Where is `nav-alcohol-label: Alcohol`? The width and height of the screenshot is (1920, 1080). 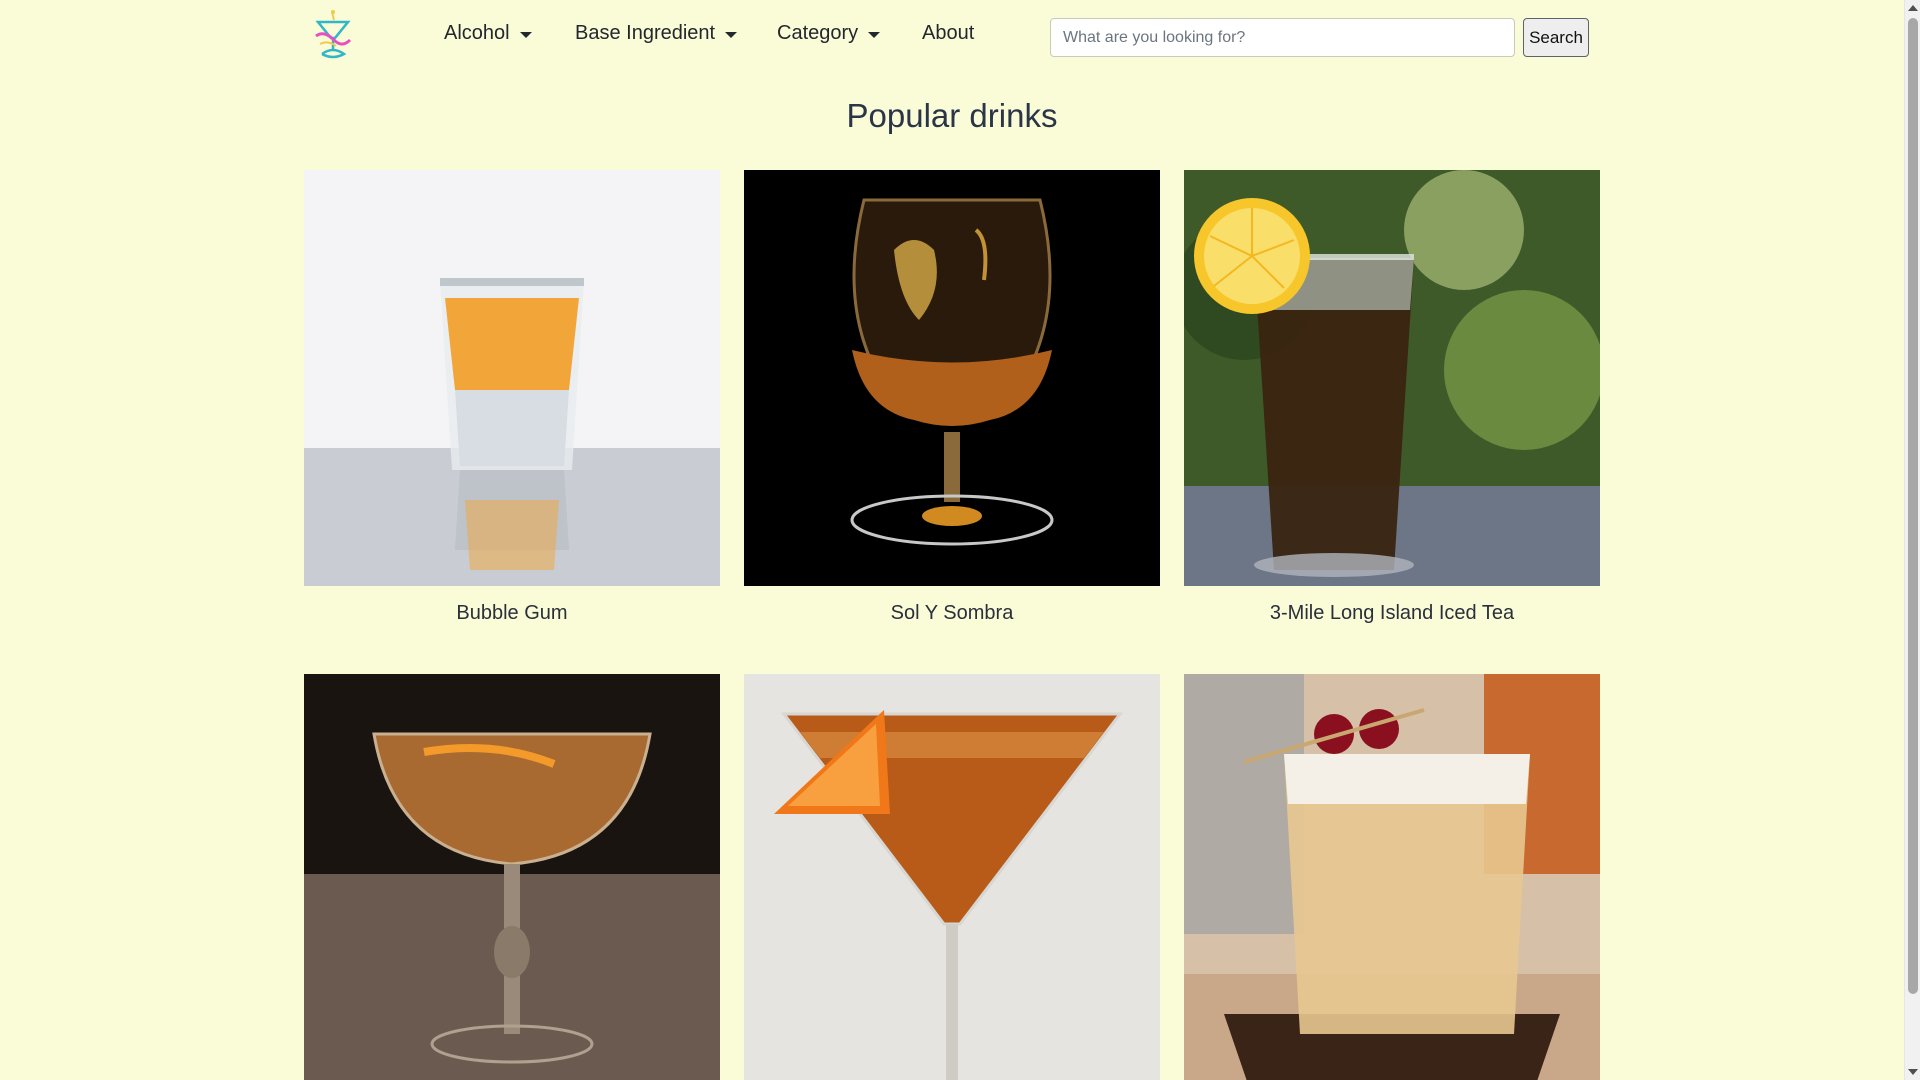
nav-alcohol-label: Alcohol is located at coordinates (477, 33).